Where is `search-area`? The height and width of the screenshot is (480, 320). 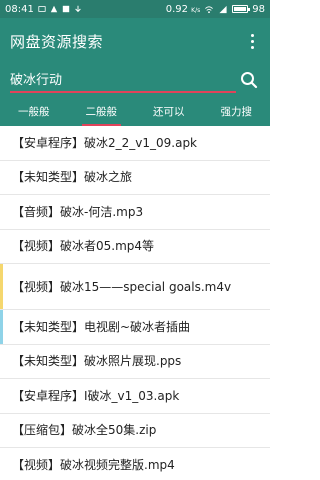 search-area is located at coordinates (135, 80).